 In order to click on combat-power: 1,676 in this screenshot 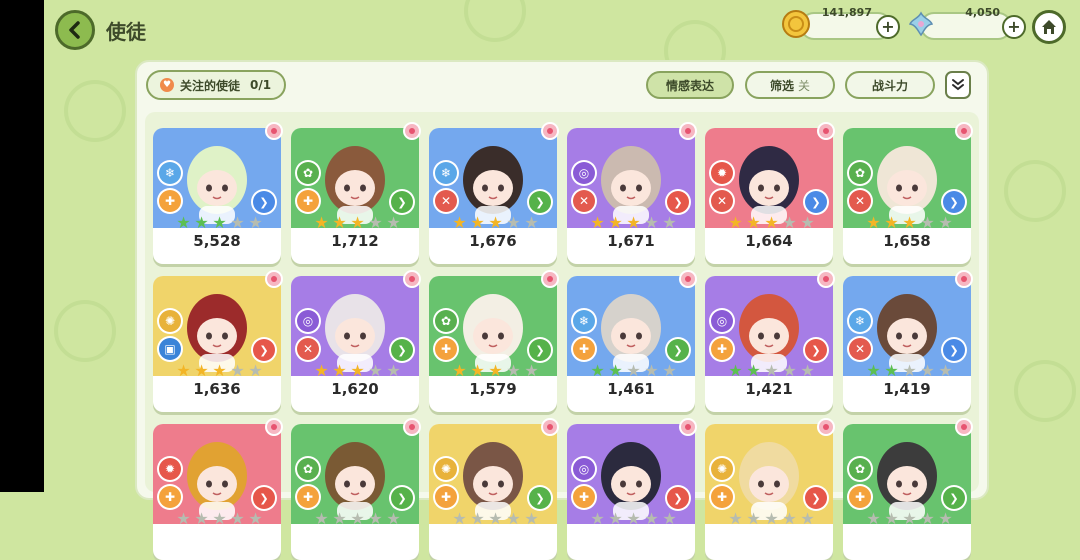, I will do `click(493, 241)`.